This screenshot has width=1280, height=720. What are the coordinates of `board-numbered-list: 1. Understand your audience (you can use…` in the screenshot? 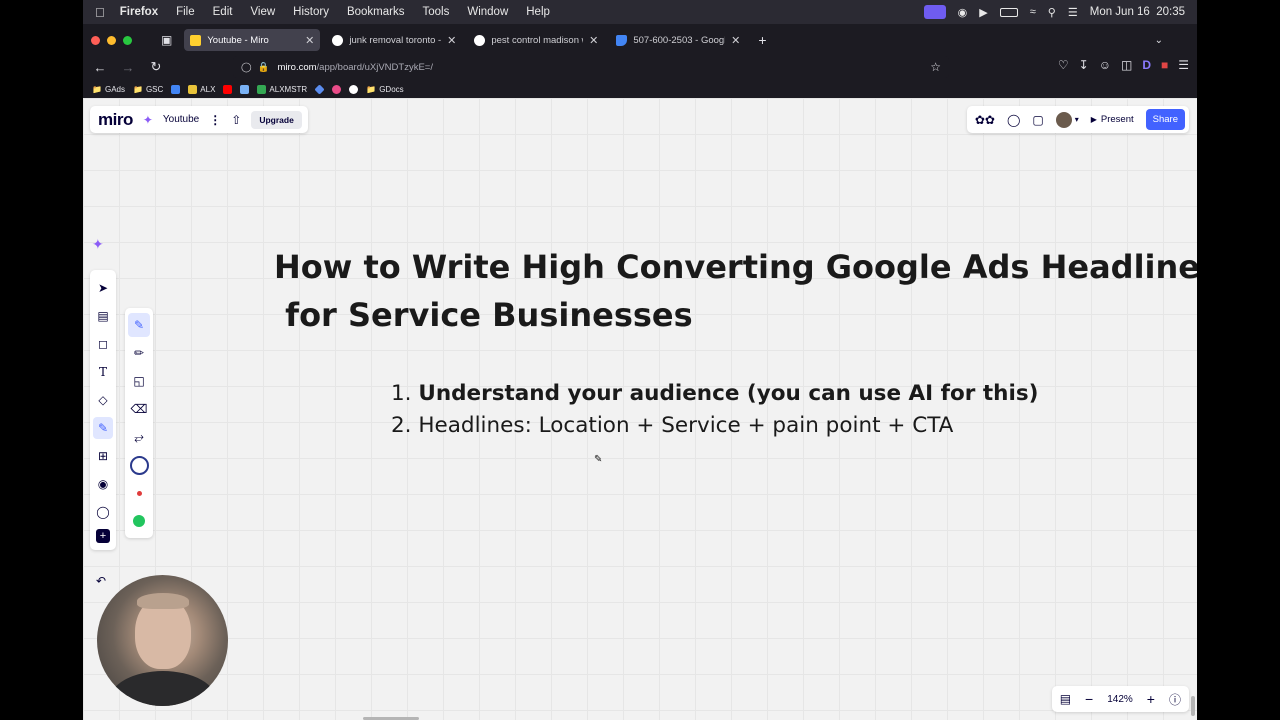 It's located at (714, 410).